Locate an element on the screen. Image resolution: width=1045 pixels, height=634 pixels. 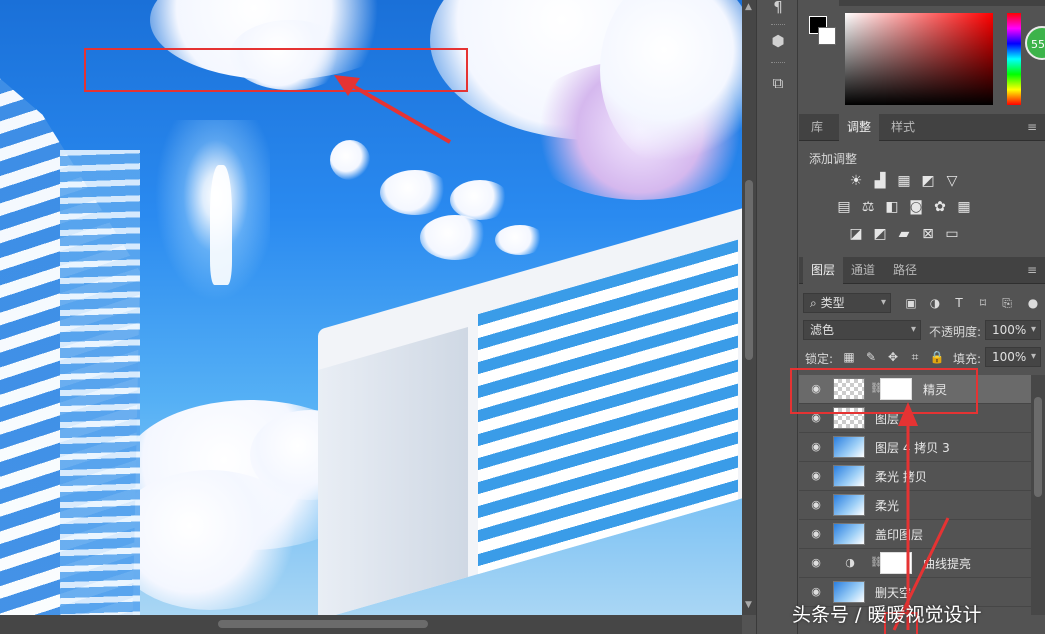
levels-icon: ▟ is located at coordinates (880, 181).